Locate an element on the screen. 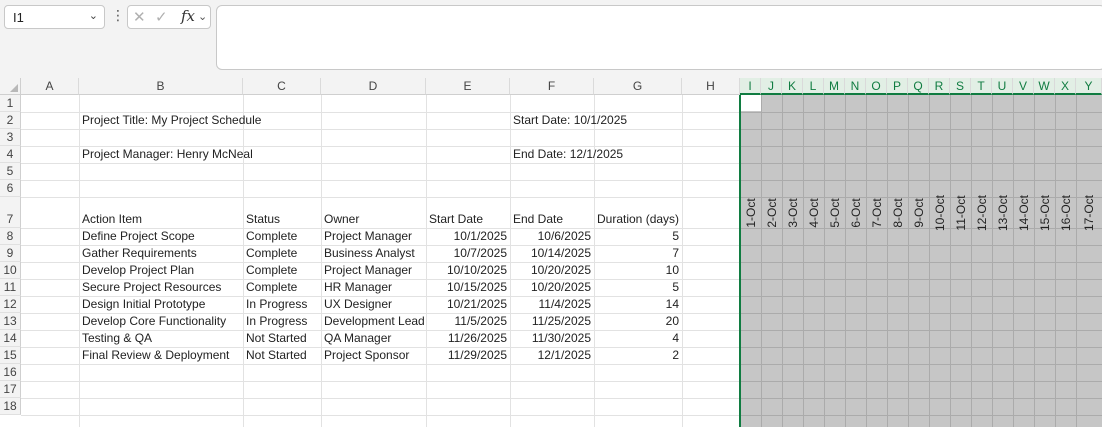 The width and height of the screenshot is (1102, 427). row-header-14: 14 is located at coordinates (10, 338).